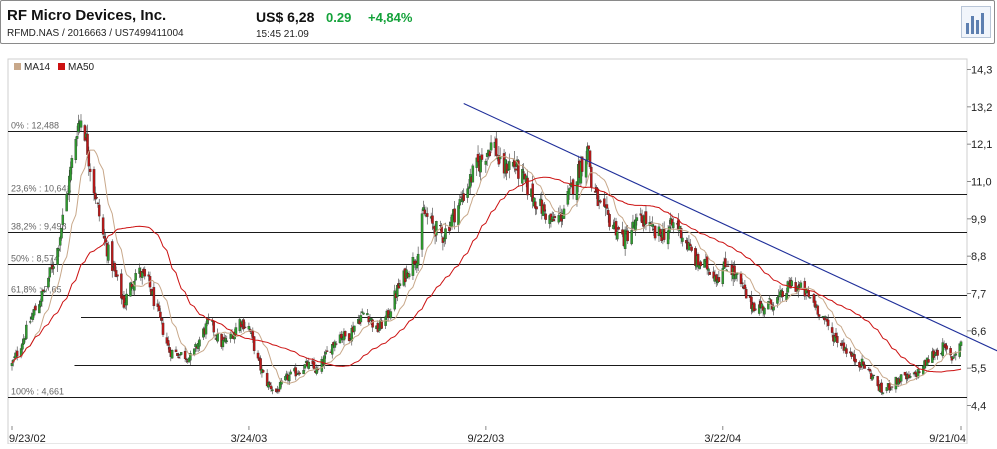  I want to click on bar-chart-icon, so click(976, 22).